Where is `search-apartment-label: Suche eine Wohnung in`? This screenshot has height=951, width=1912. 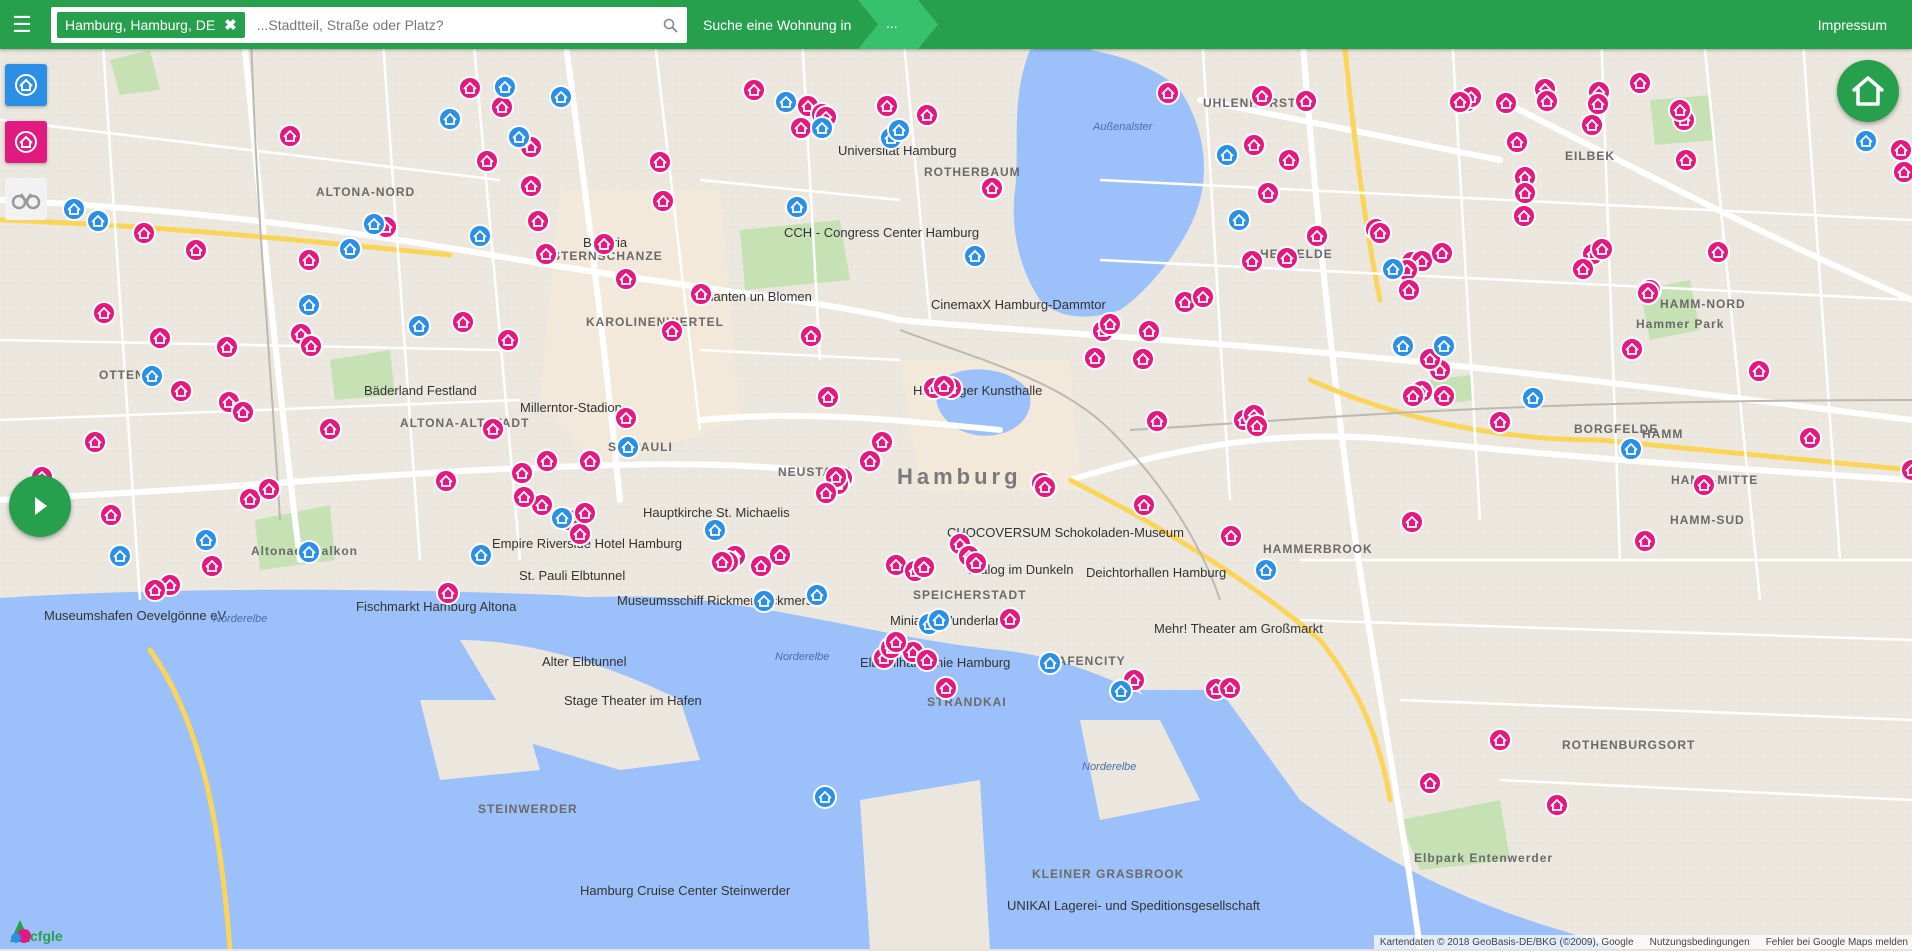 search-apartment-label: Suche eine Wohnung in is located at coordinates (777, 24).